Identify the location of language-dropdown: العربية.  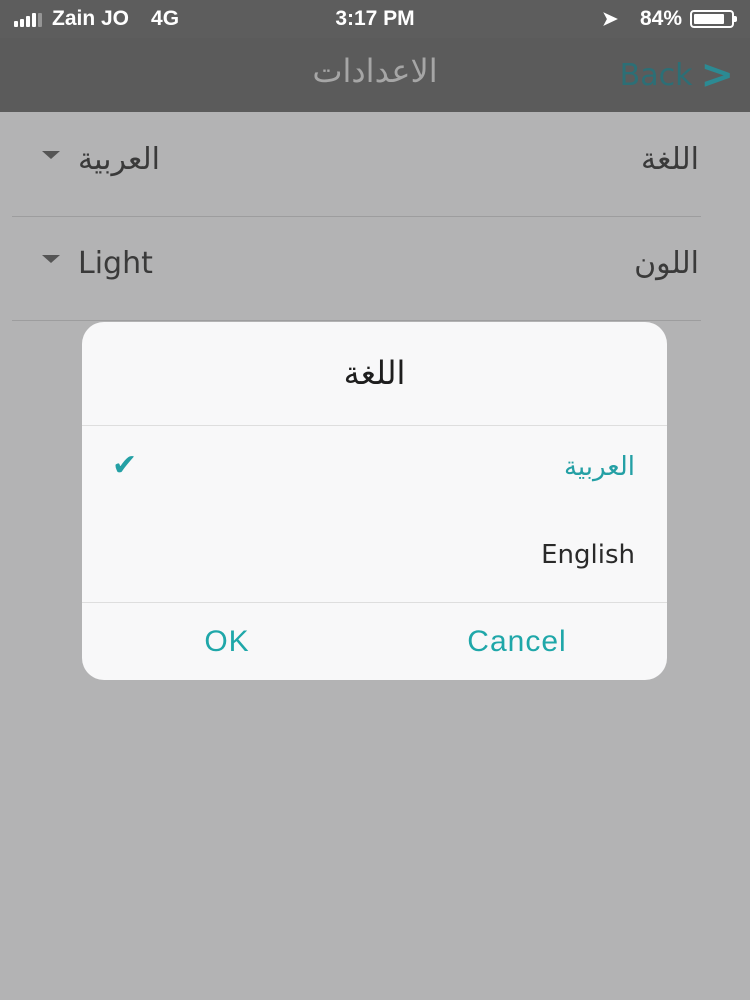
(101, 159).